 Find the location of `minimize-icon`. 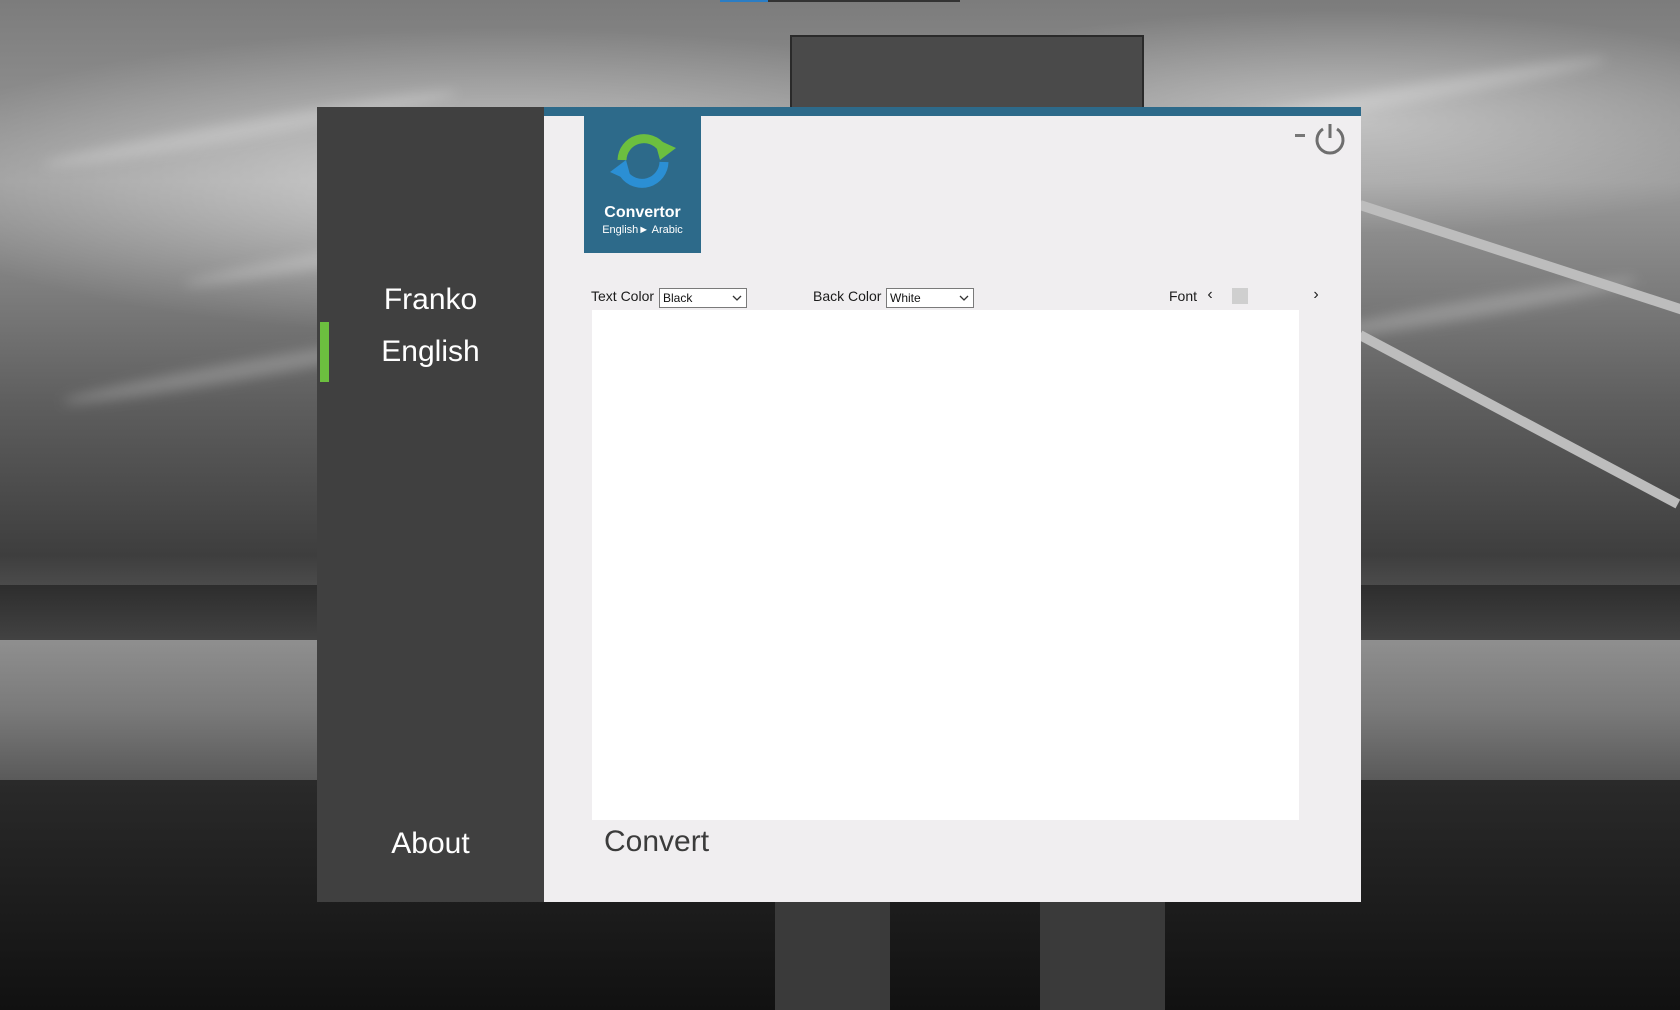

minimize-icon is located at coordinates (1300, 135).